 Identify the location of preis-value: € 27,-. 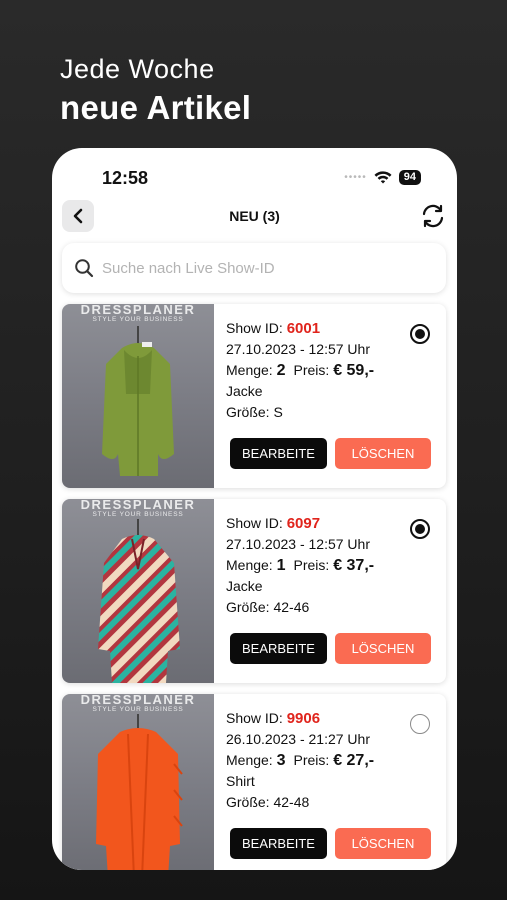
(354, 760).